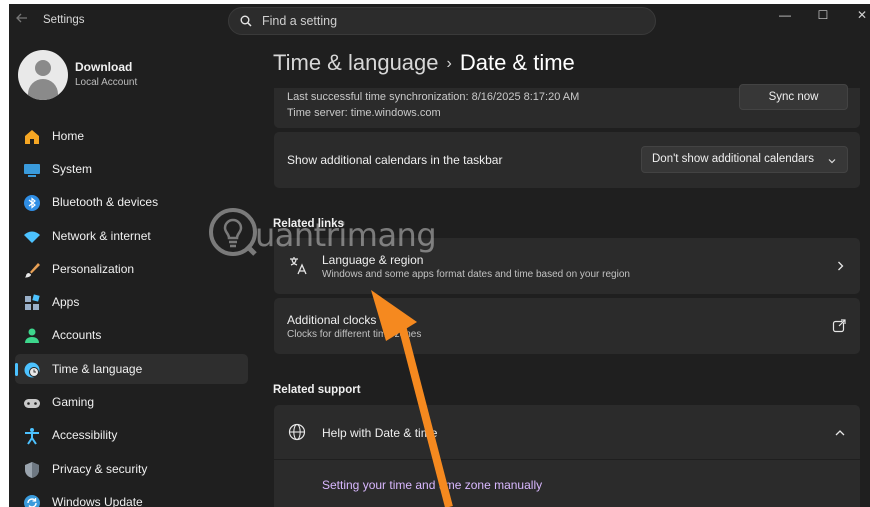  What do you see at coordinates (839, 326) in the screenshot?
I see `open-external-icon` at bounding box center [839, 326].